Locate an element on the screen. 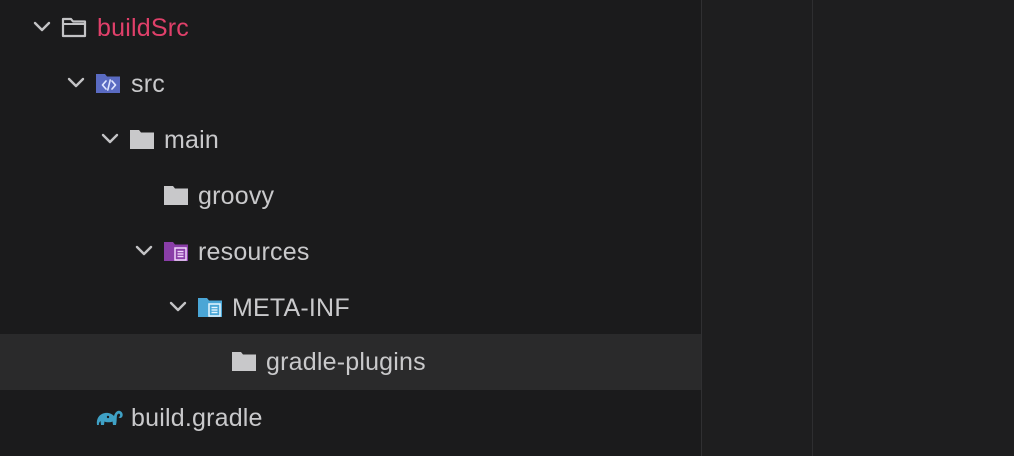 The height and width of the screenshot is (456, 1014). tree-item-label: src is located at coordinates (148, 84).